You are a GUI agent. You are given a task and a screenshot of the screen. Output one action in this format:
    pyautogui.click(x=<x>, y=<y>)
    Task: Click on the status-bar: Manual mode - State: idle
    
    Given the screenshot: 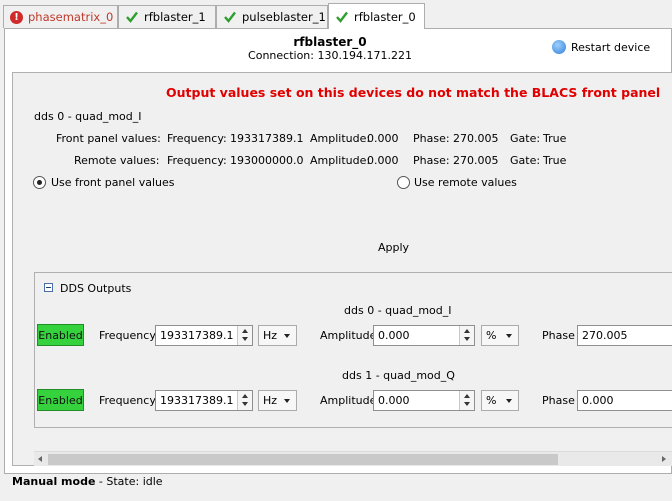 What is the action you would take?
    pyautogui.click(x=87, y=481)
    